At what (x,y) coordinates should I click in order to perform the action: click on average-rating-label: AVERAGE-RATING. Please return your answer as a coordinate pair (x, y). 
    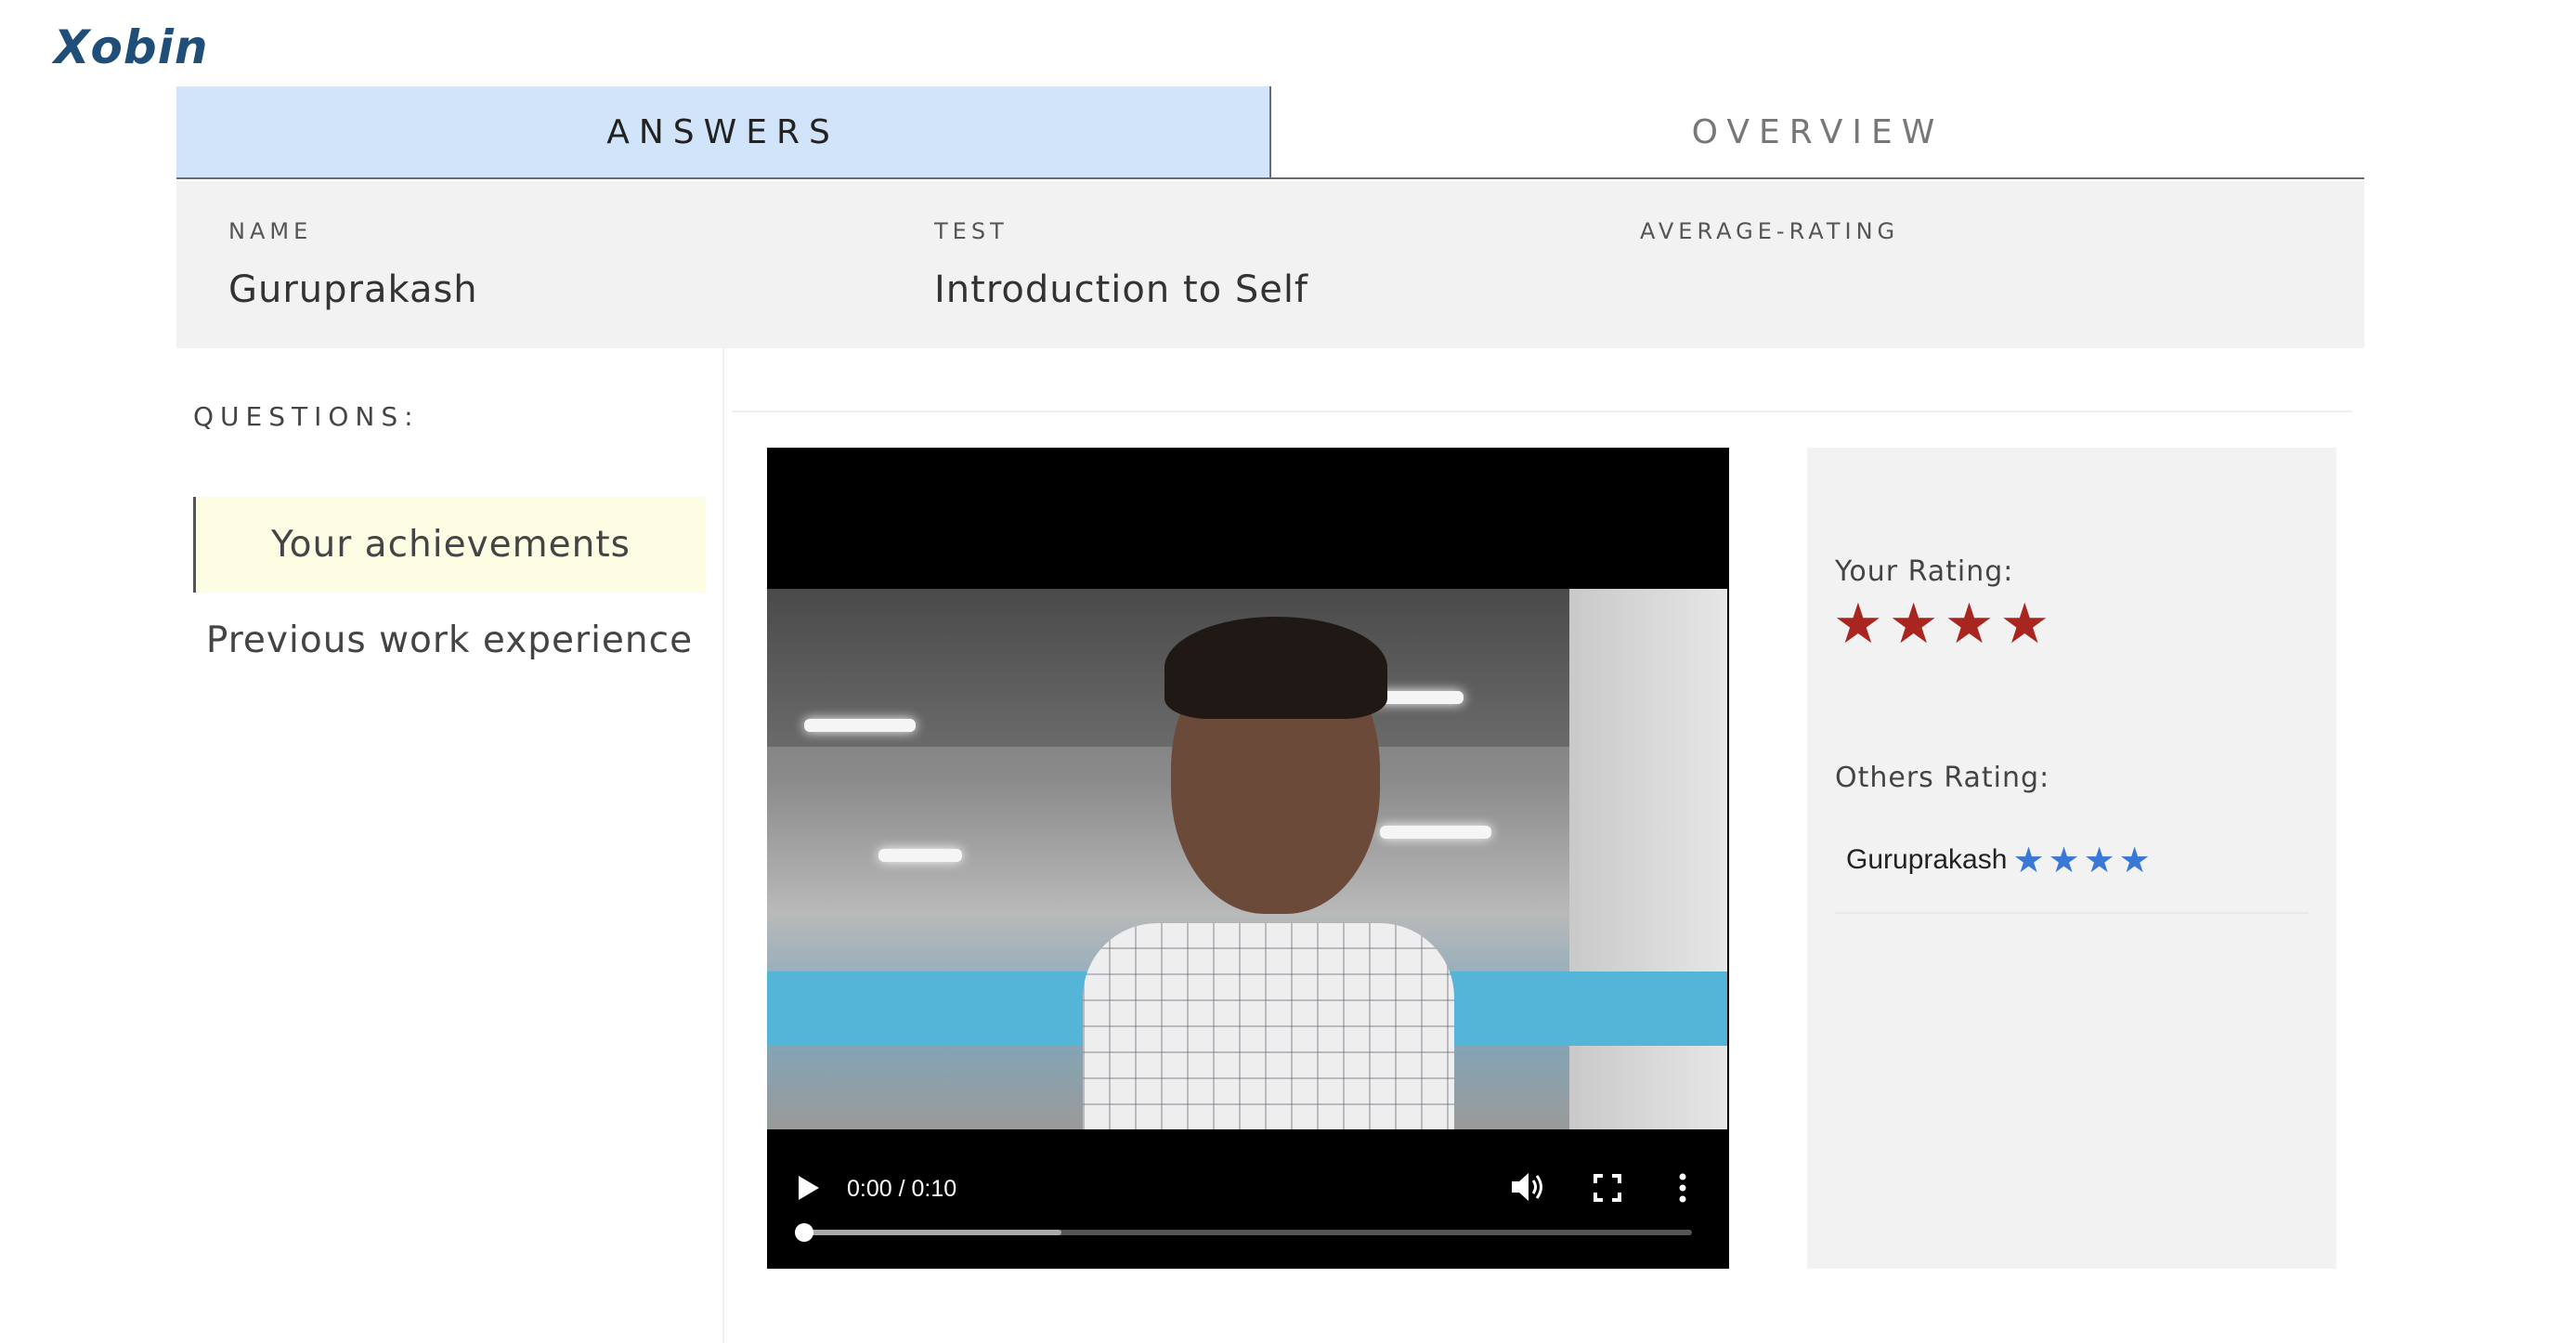
    Looking at the image, I should click on (1770, 231).